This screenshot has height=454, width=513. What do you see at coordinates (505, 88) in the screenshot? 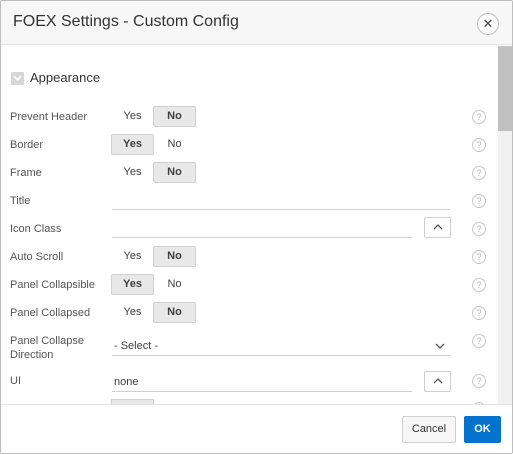
I see `scrollbar-thumb` at bounding box center [505, 88].